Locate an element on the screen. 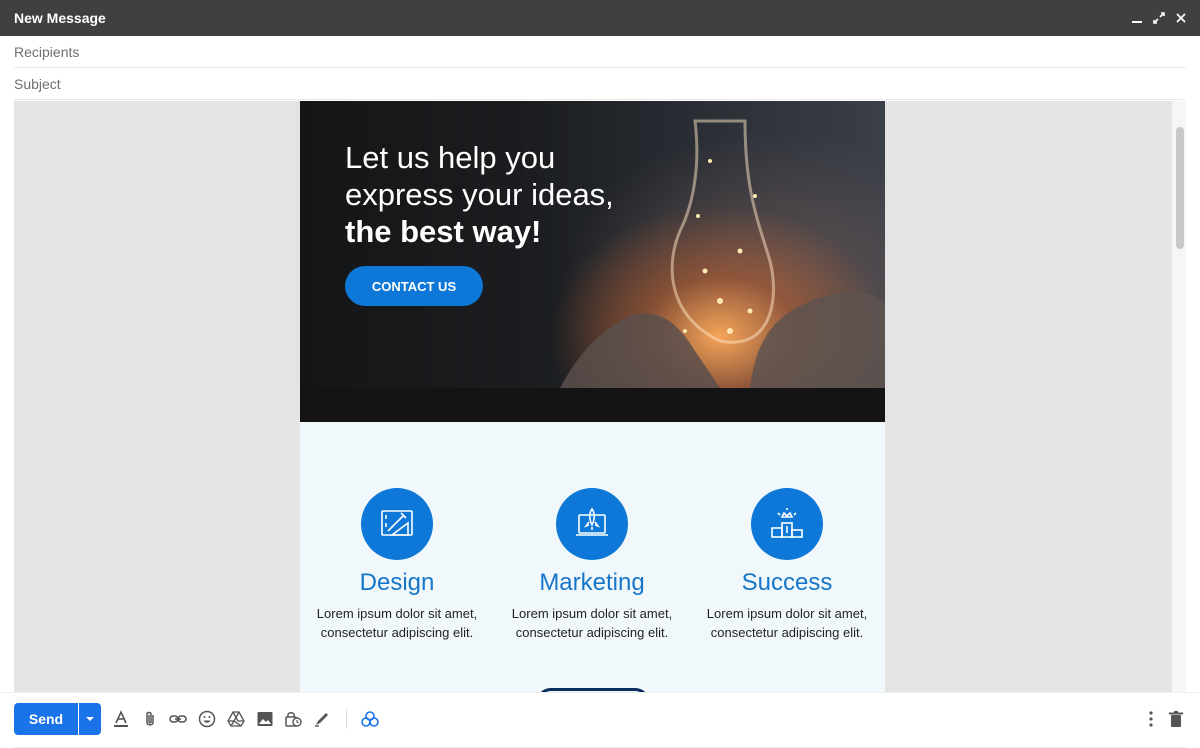 This screenshot has width=1200, height=748. more-options-icon is located at coordinates (1151, 719).